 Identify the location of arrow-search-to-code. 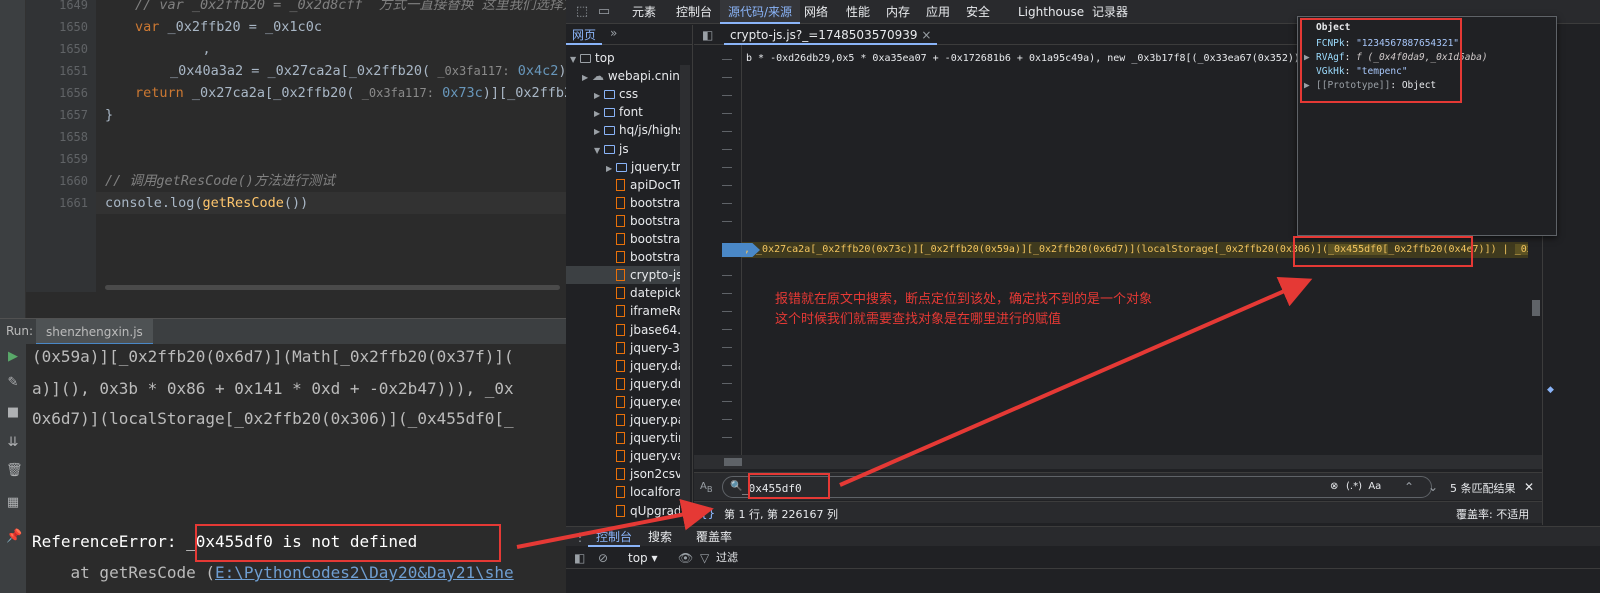
(1076, 381).